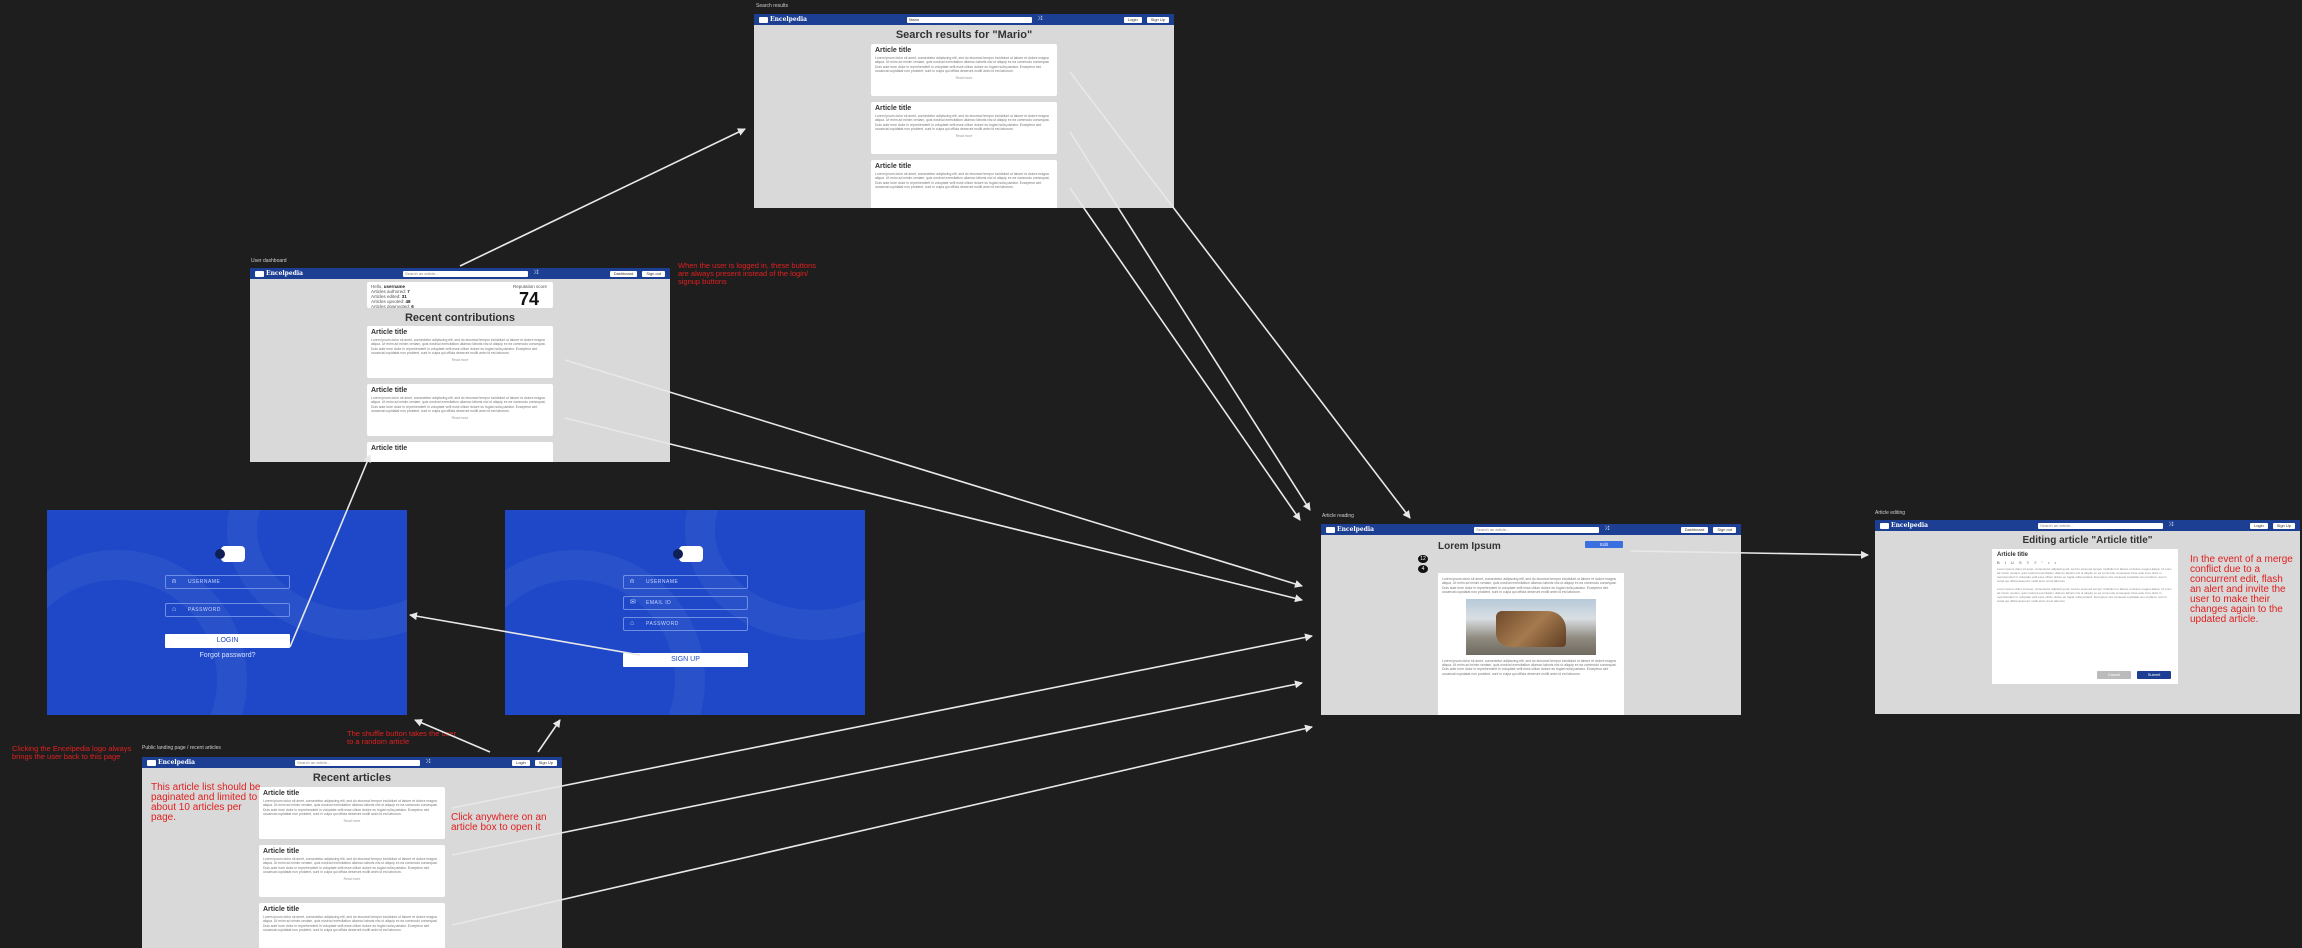 The width and height of the screenshot is (2302, 948). I want to click on login-button: LOGIN, so click(227, 641).